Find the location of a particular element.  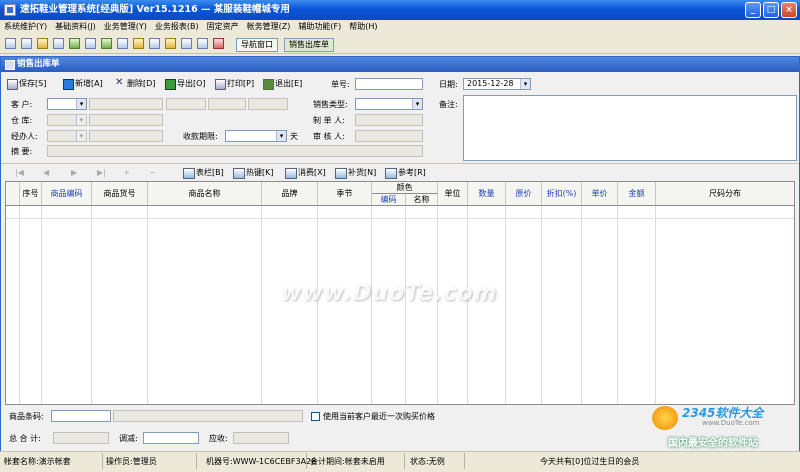

sale-type-select is located at coordinates (389, 104).